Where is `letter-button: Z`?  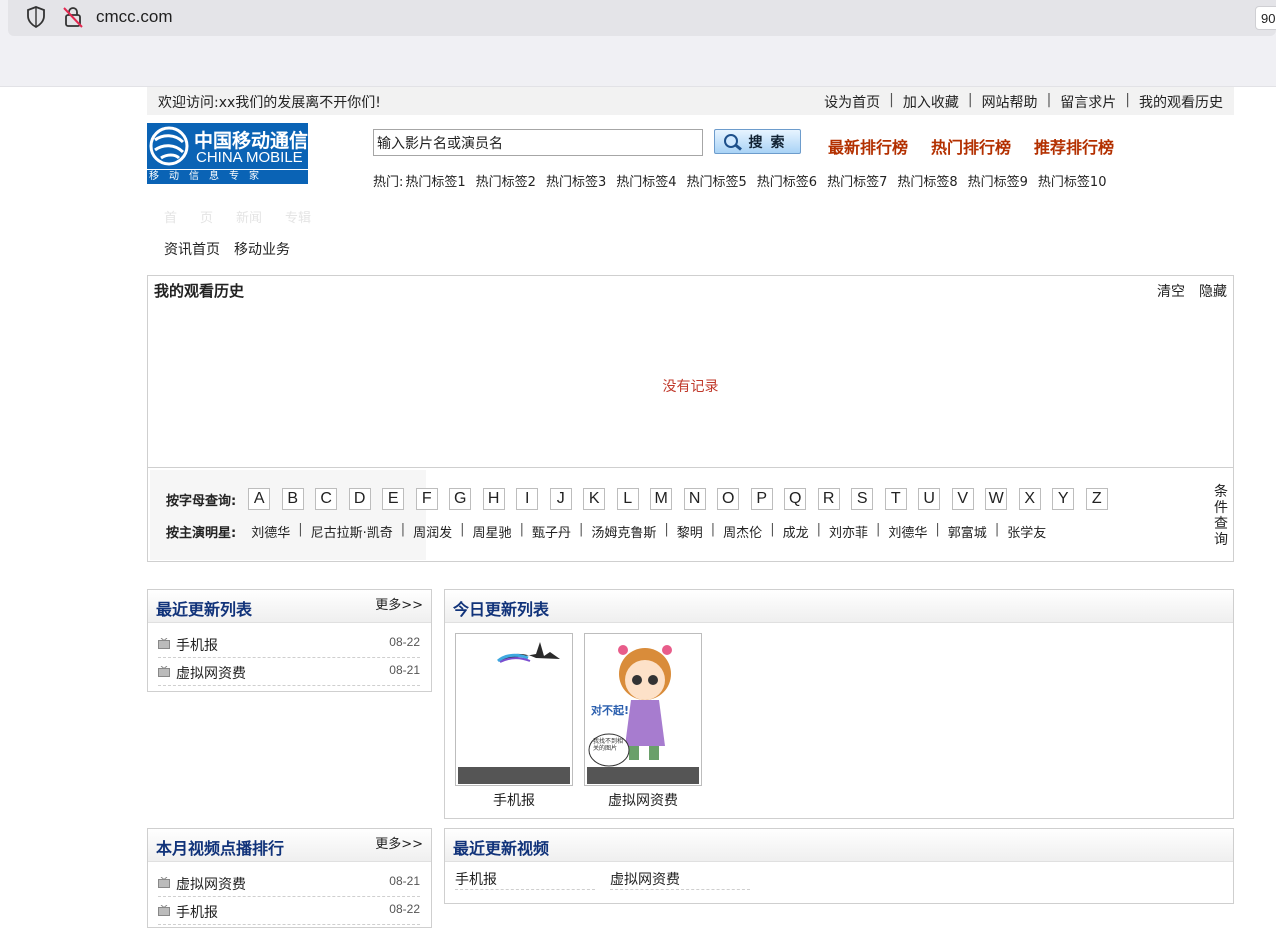 letter-button: Z is located at coordinates (1096, 499).